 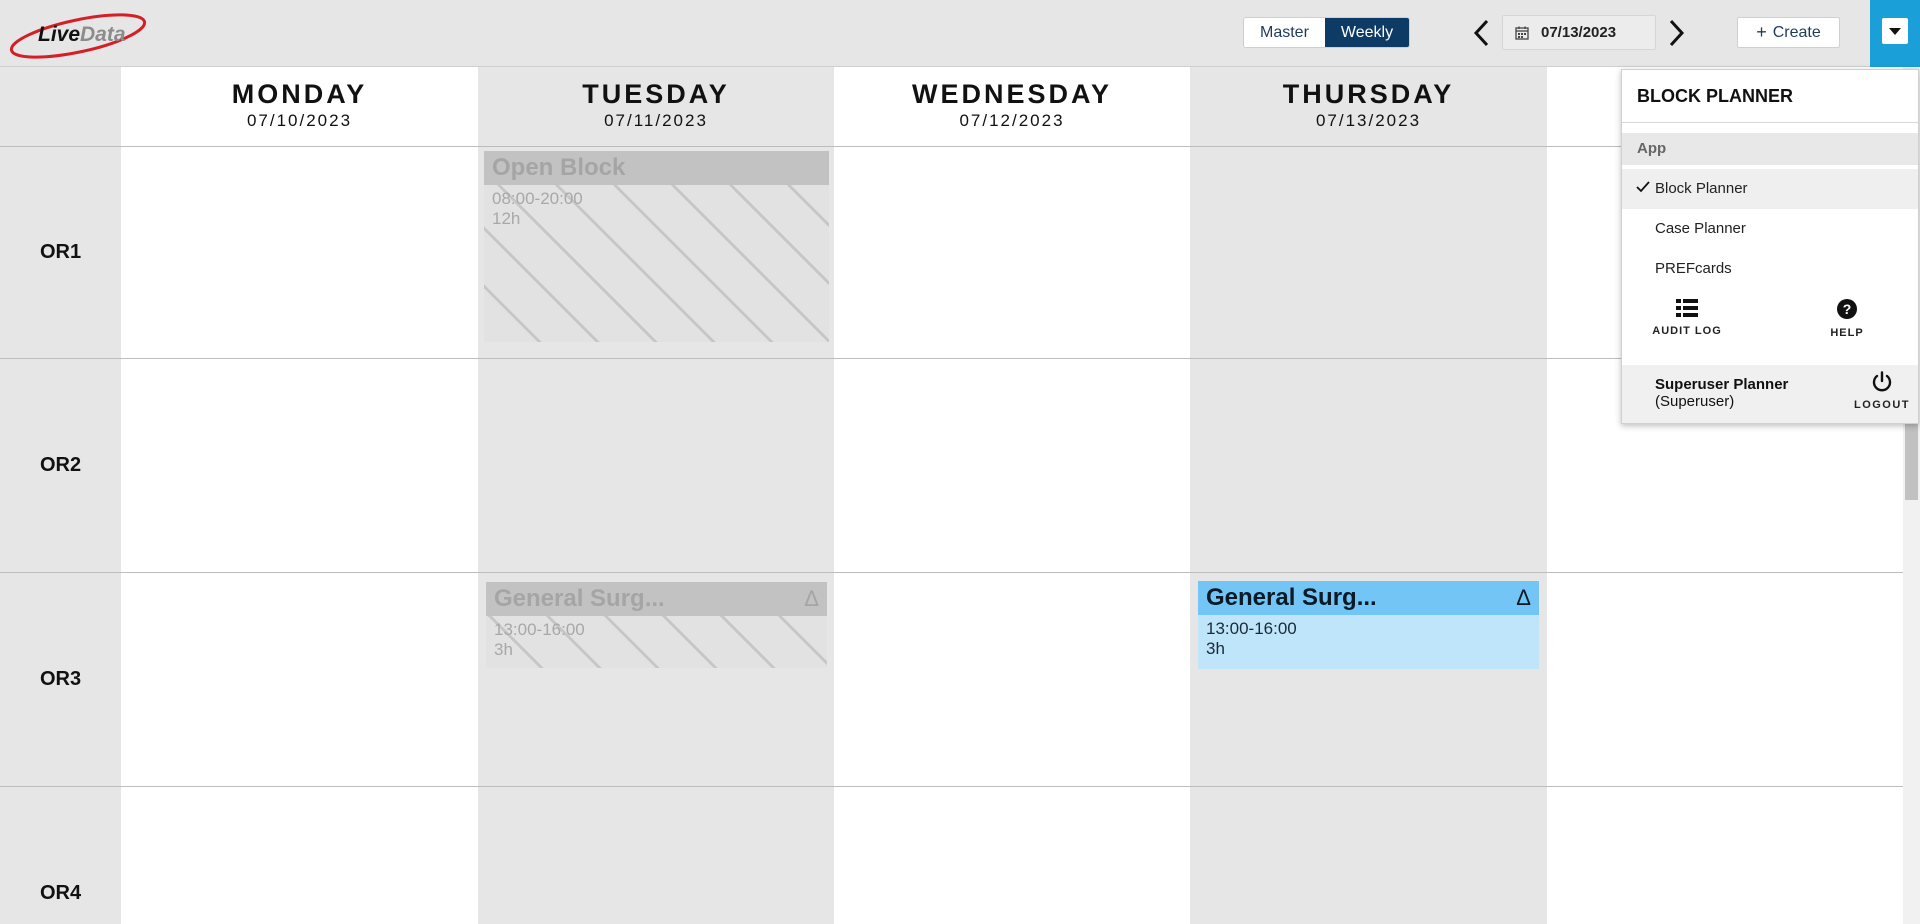 What do you see at coordinates (1770, 329) in the screenshot?
I see `menu-icon-row: AUDIT LOG ? HELP` at bounding box center [1770, 329].